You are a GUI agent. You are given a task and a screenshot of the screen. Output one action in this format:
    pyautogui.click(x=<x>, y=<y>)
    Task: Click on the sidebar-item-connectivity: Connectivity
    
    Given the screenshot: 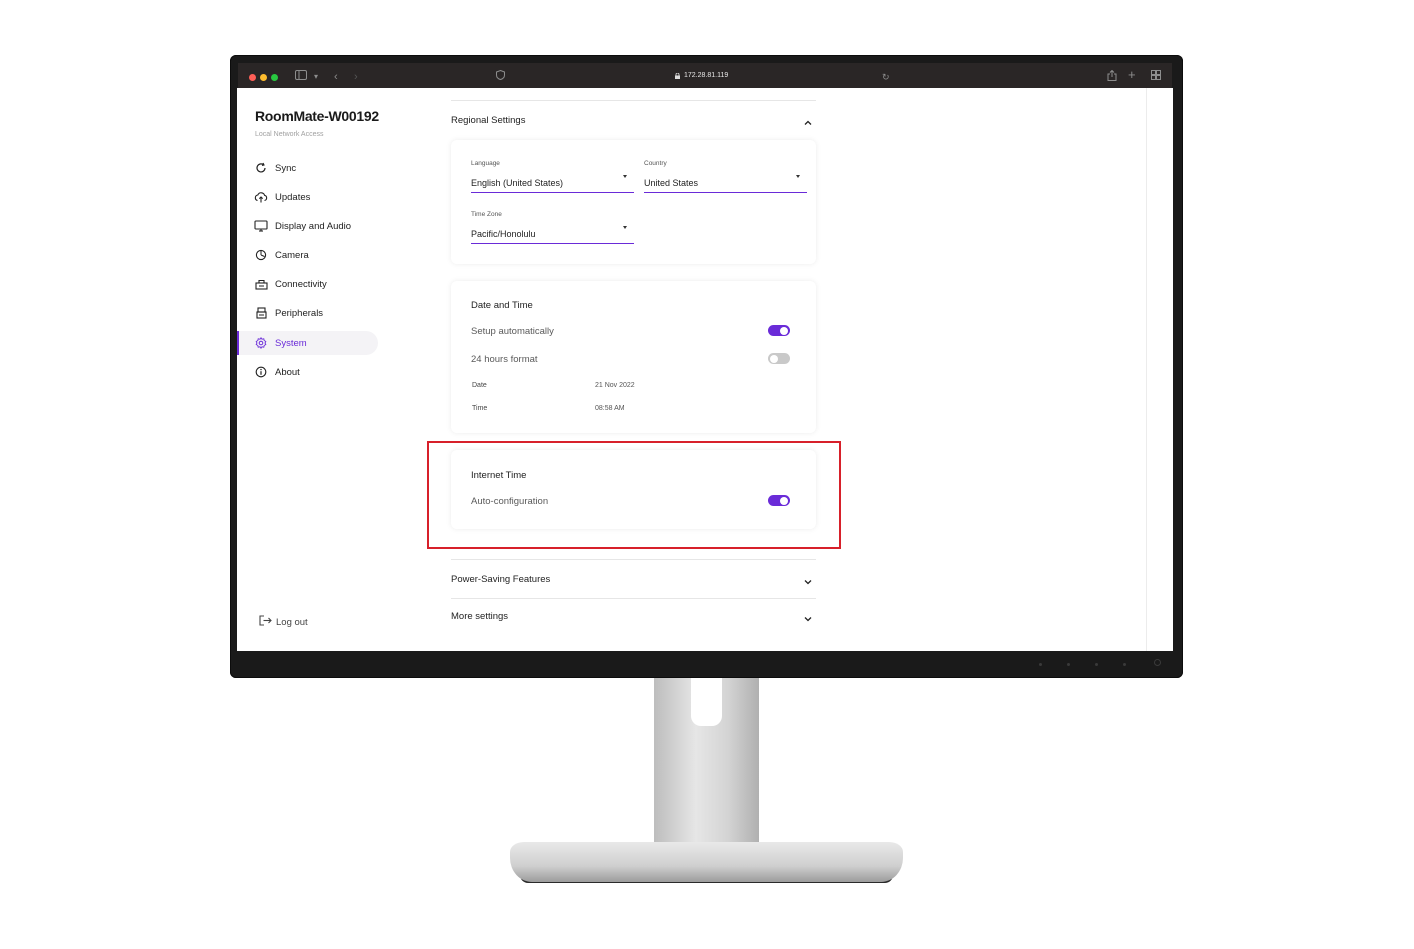 What is the action you would take?
    pyautogui.click(x=307, y=284)
    